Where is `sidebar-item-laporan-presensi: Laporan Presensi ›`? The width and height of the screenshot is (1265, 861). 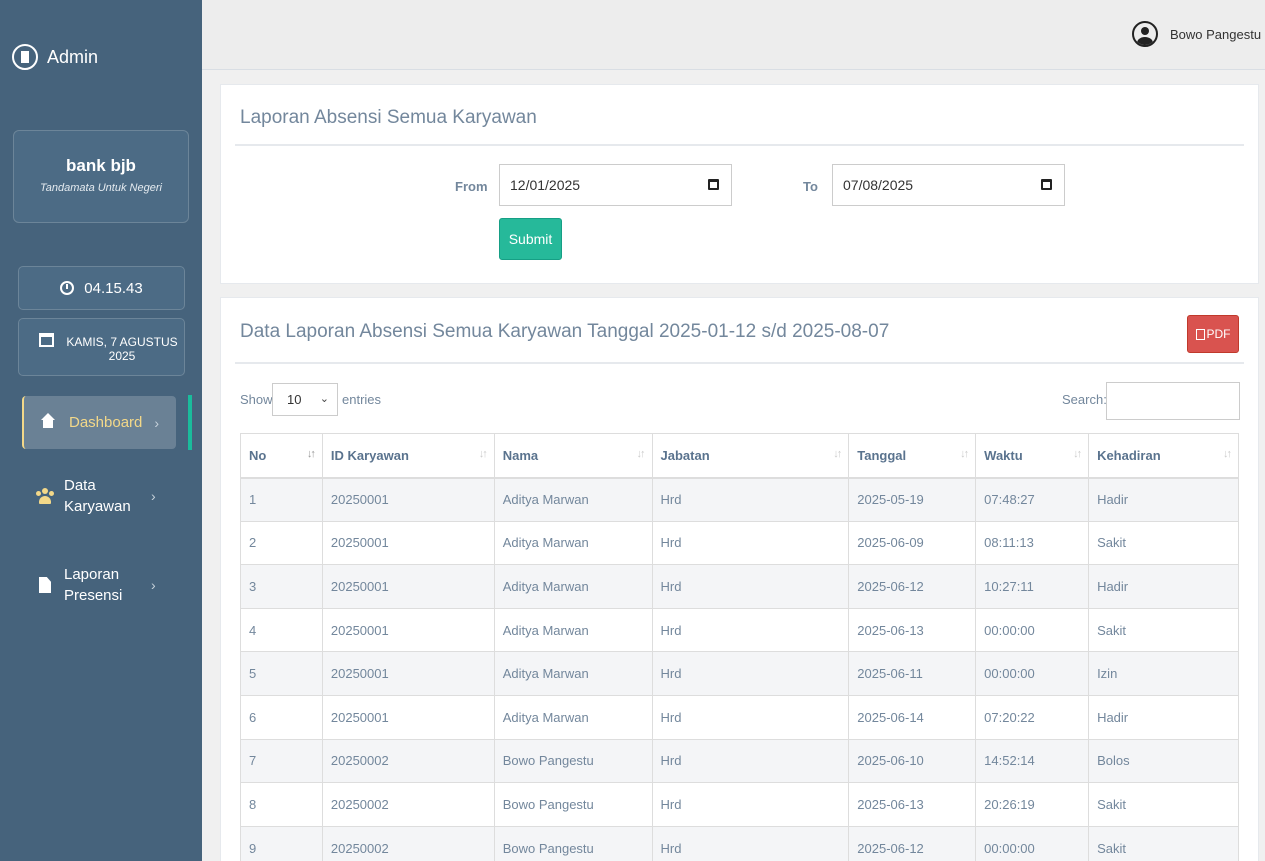 sidebar-item-laporan-presensi: Laporan Presensi › is located at coordinates (96, 585).